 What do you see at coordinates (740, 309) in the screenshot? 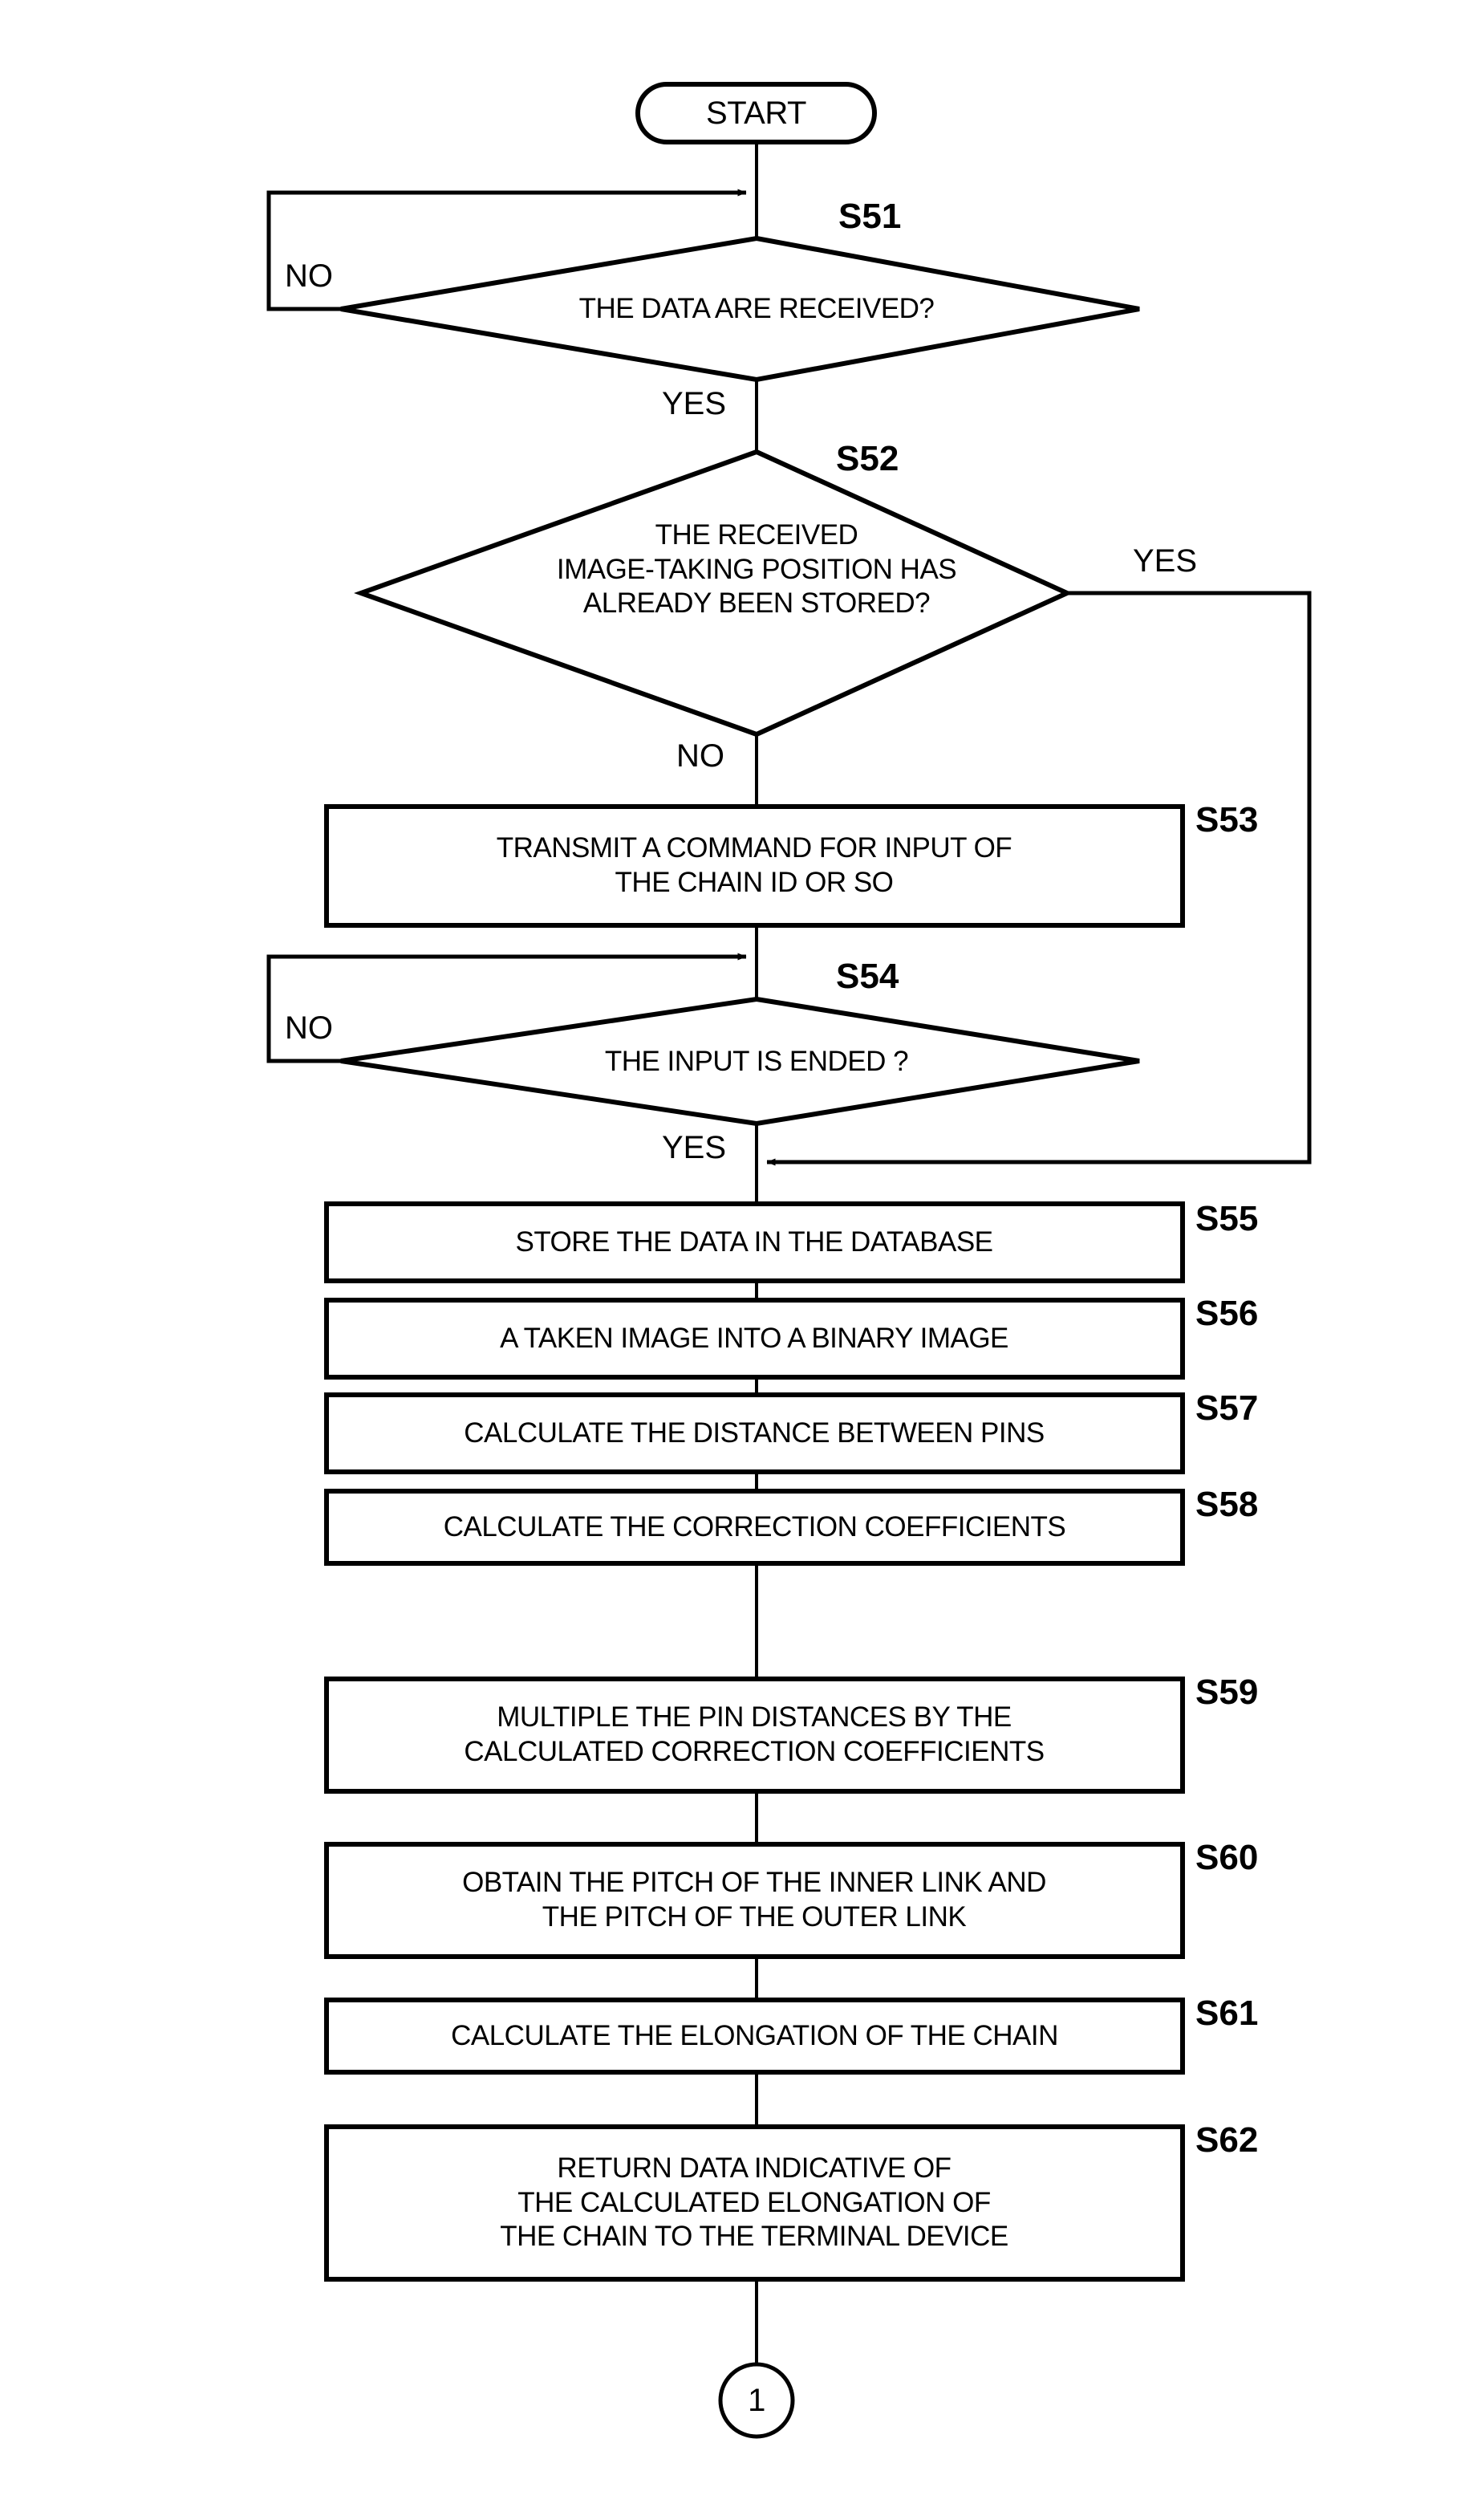
I see `s51-decision-shape` at bounding box center [740, 309].